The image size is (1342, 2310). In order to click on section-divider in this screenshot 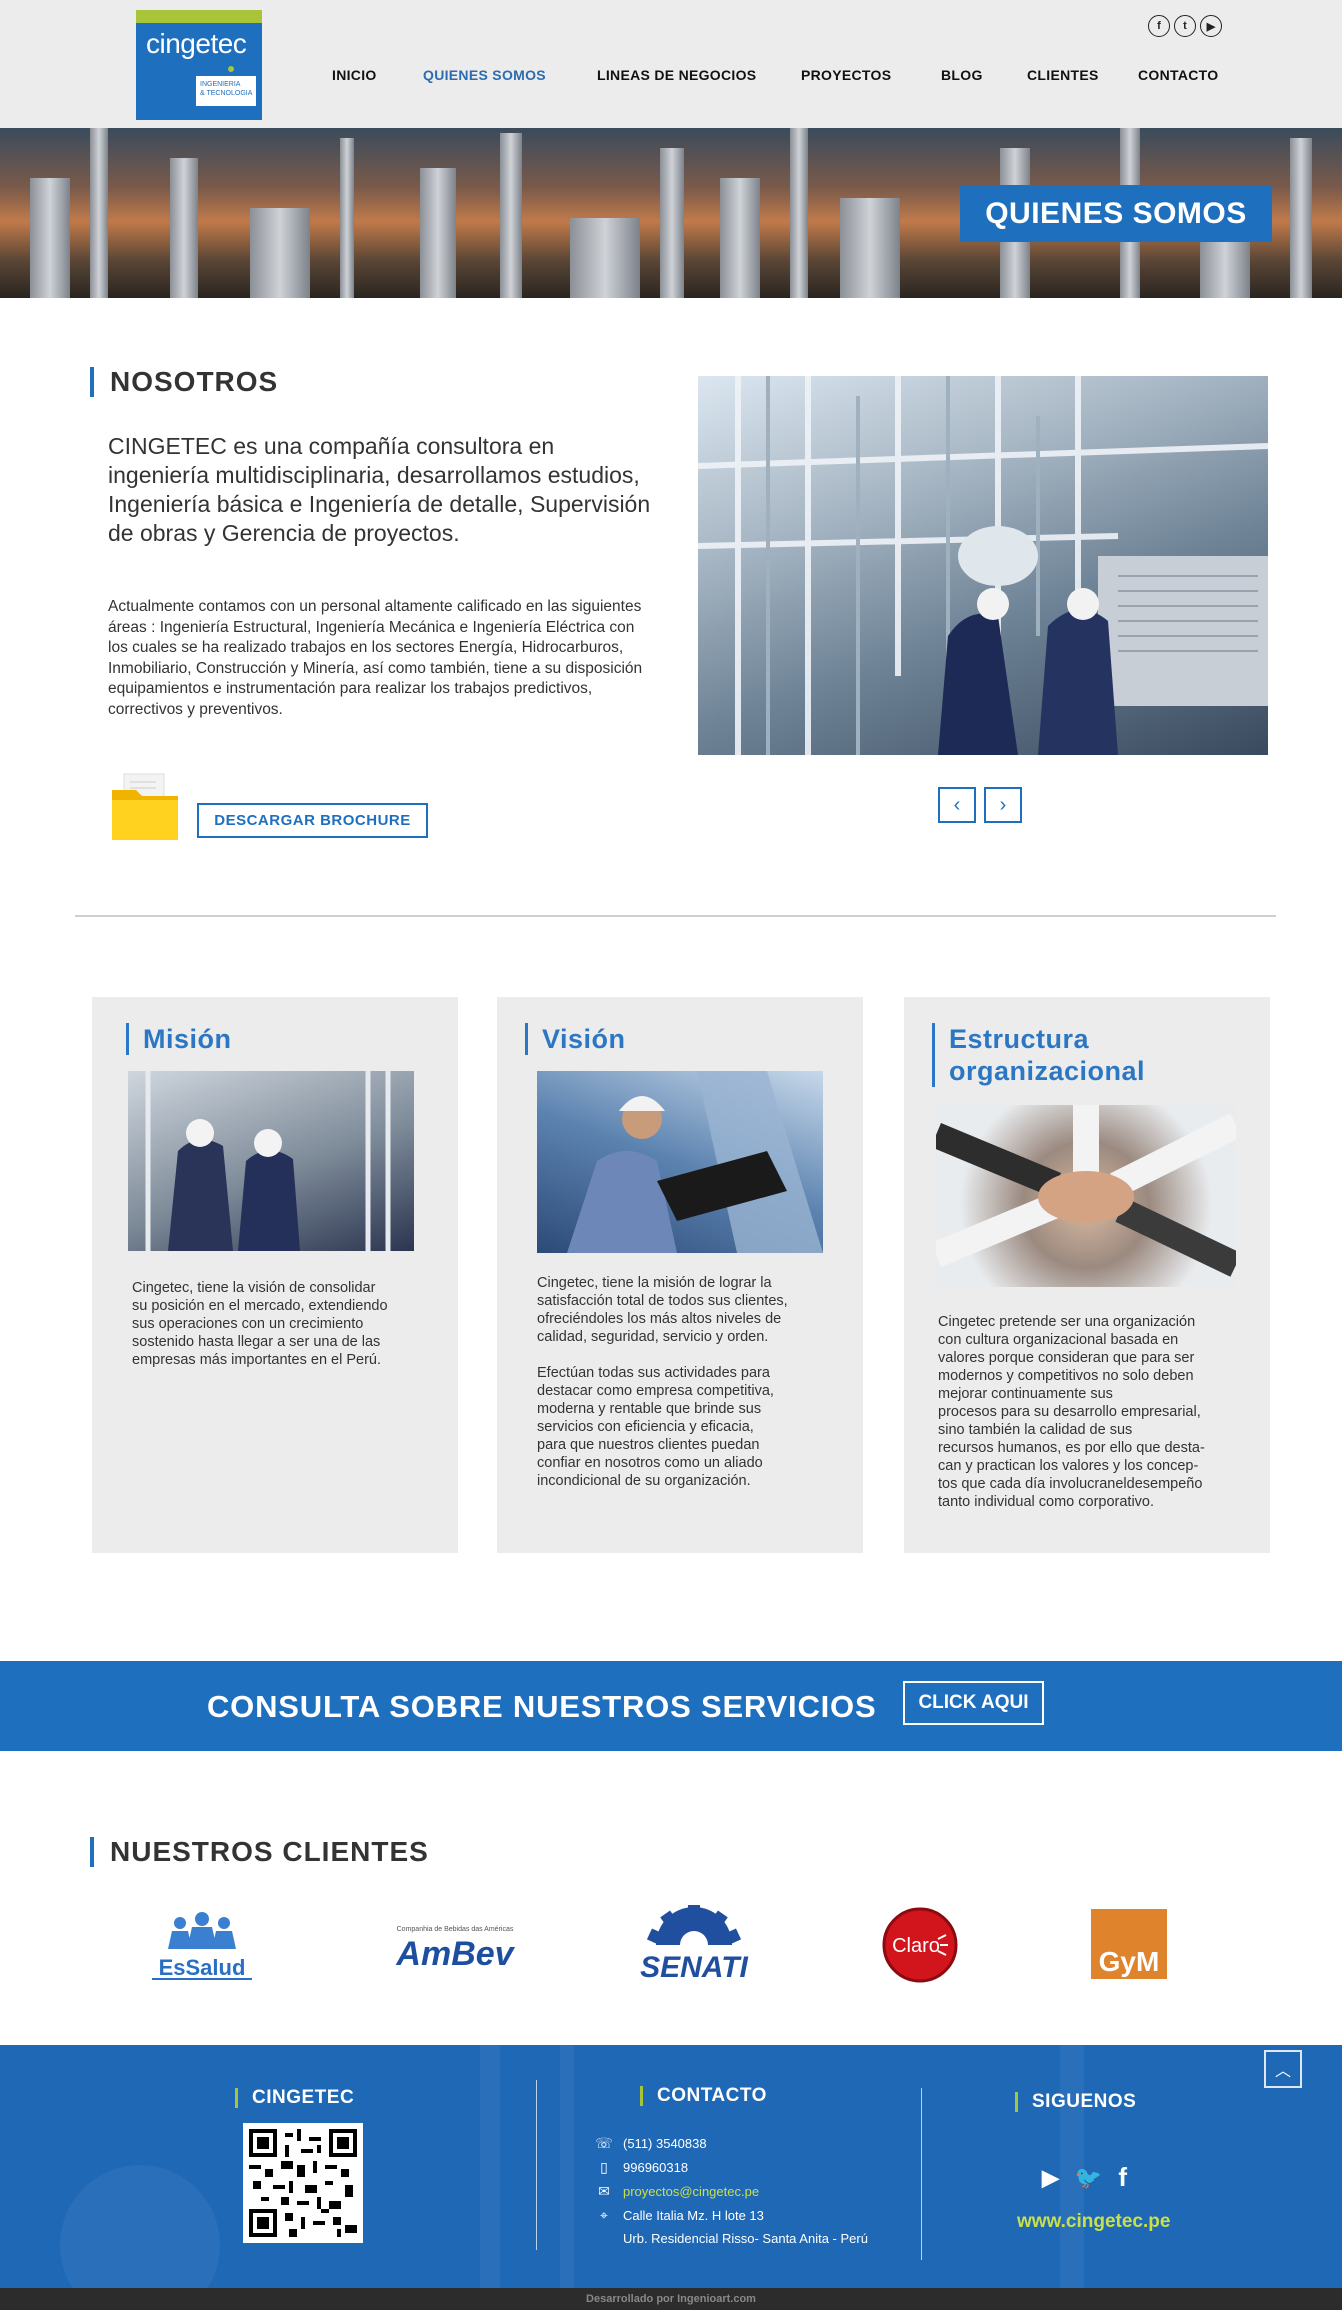, I will do `click(675, 916)`.